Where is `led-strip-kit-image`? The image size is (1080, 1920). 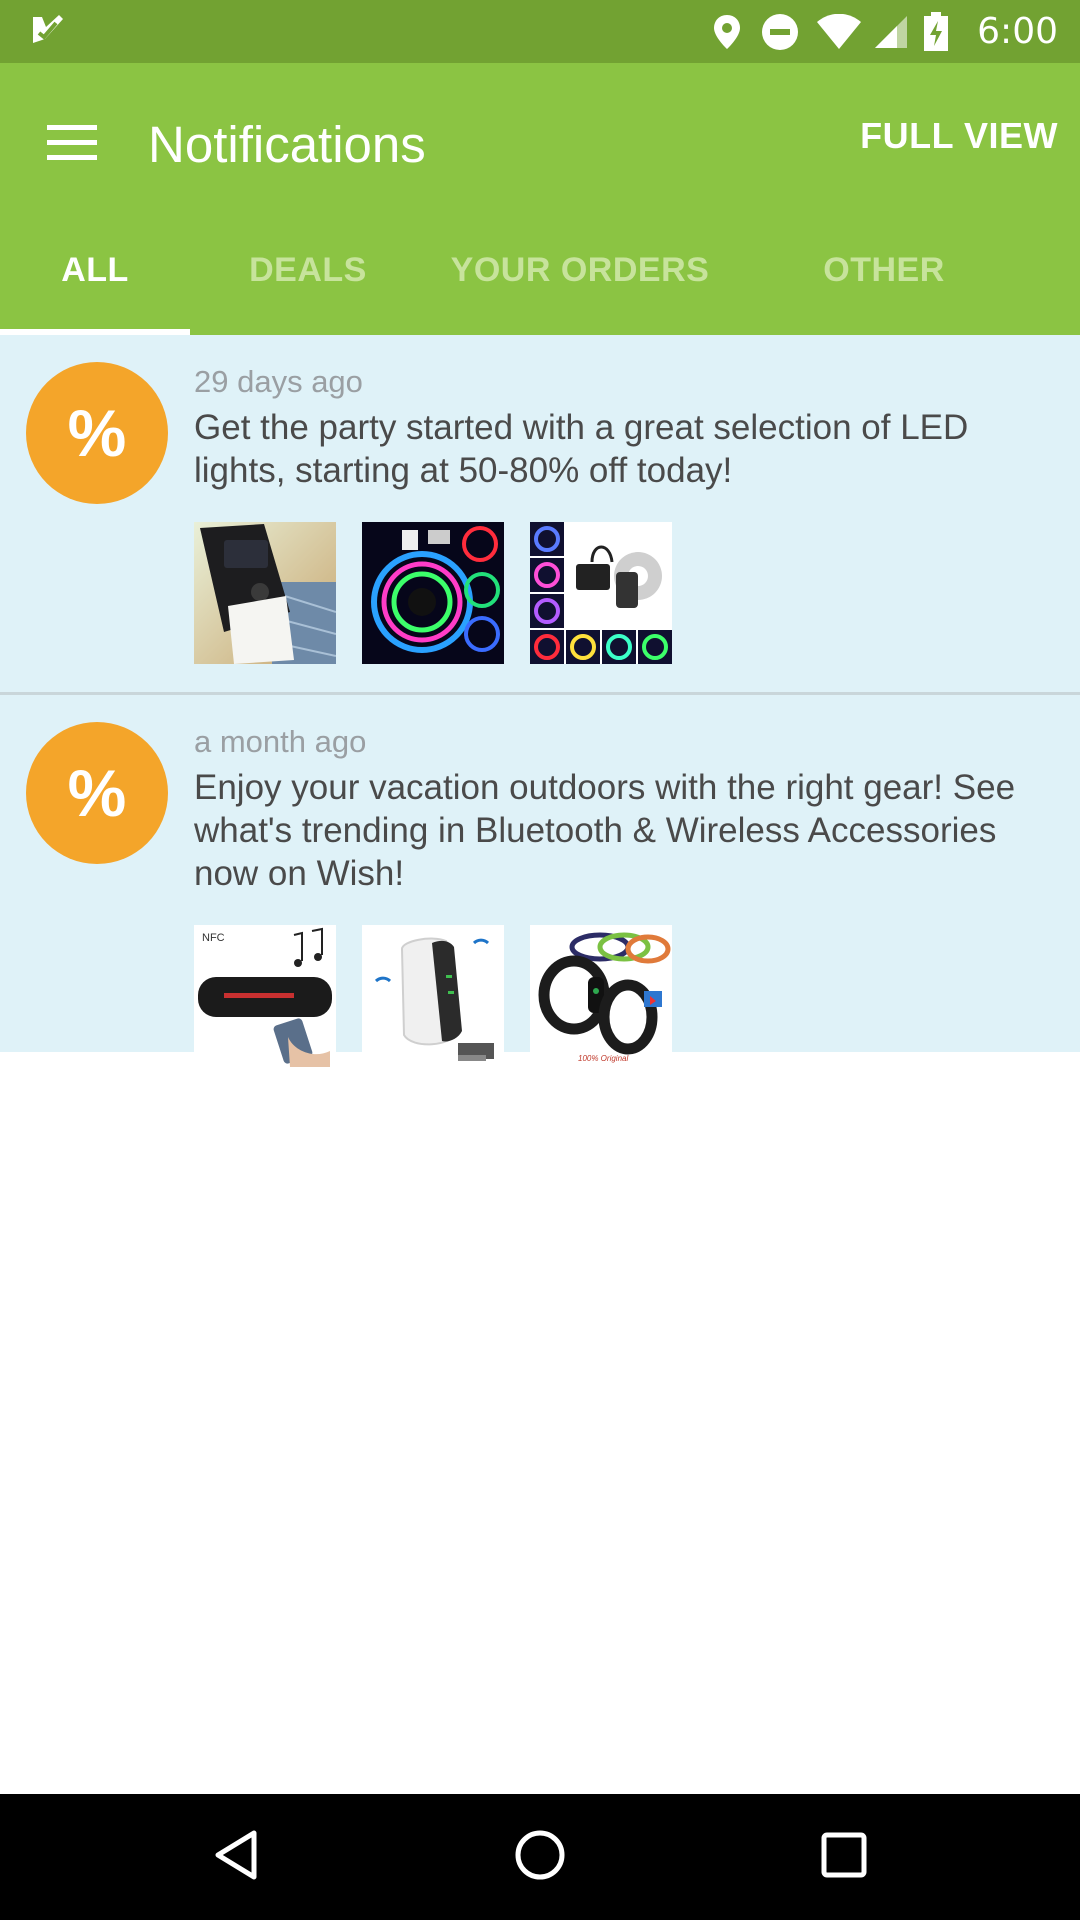
led-strip-kit-image is located at coordinates (601, 592).